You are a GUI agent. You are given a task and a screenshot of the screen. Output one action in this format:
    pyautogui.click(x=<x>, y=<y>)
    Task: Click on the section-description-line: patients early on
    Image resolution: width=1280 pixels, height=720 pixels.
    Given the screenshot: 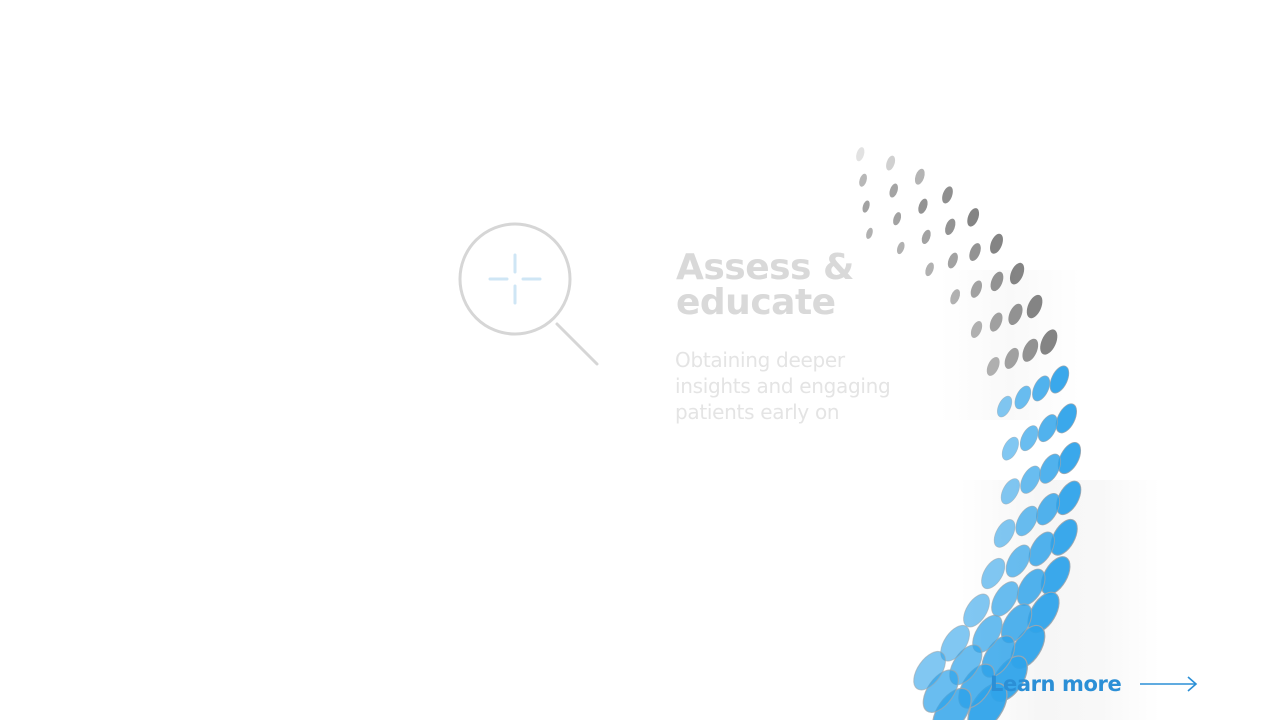 What is the action you would take?
    pyautogui.click(x=757, y=412)
    